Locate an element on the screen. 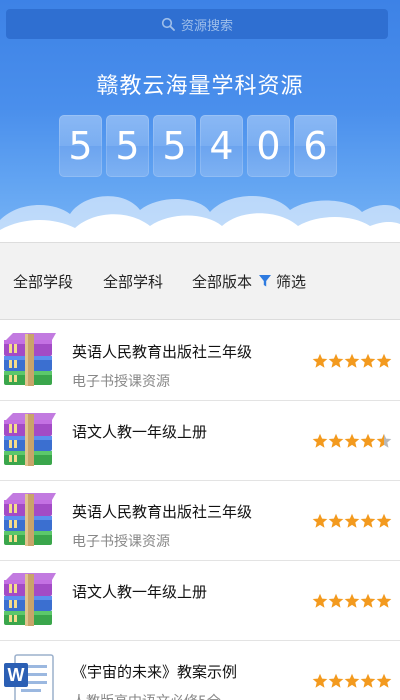  clouds-decoration is located at coordinates (200, 219).